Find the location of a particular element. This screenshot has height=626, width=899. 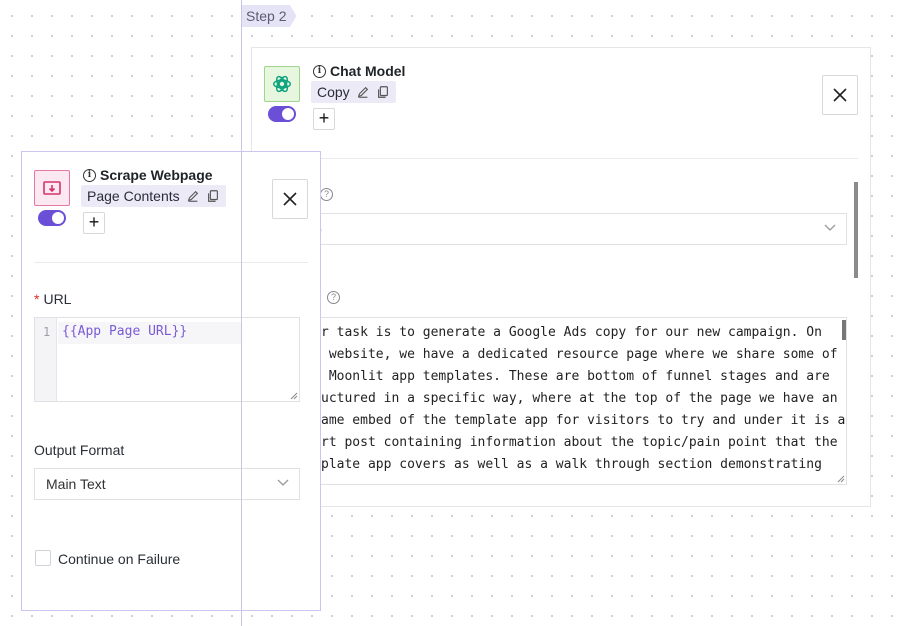

scrape-toggle is located at coordinates (52, 218).